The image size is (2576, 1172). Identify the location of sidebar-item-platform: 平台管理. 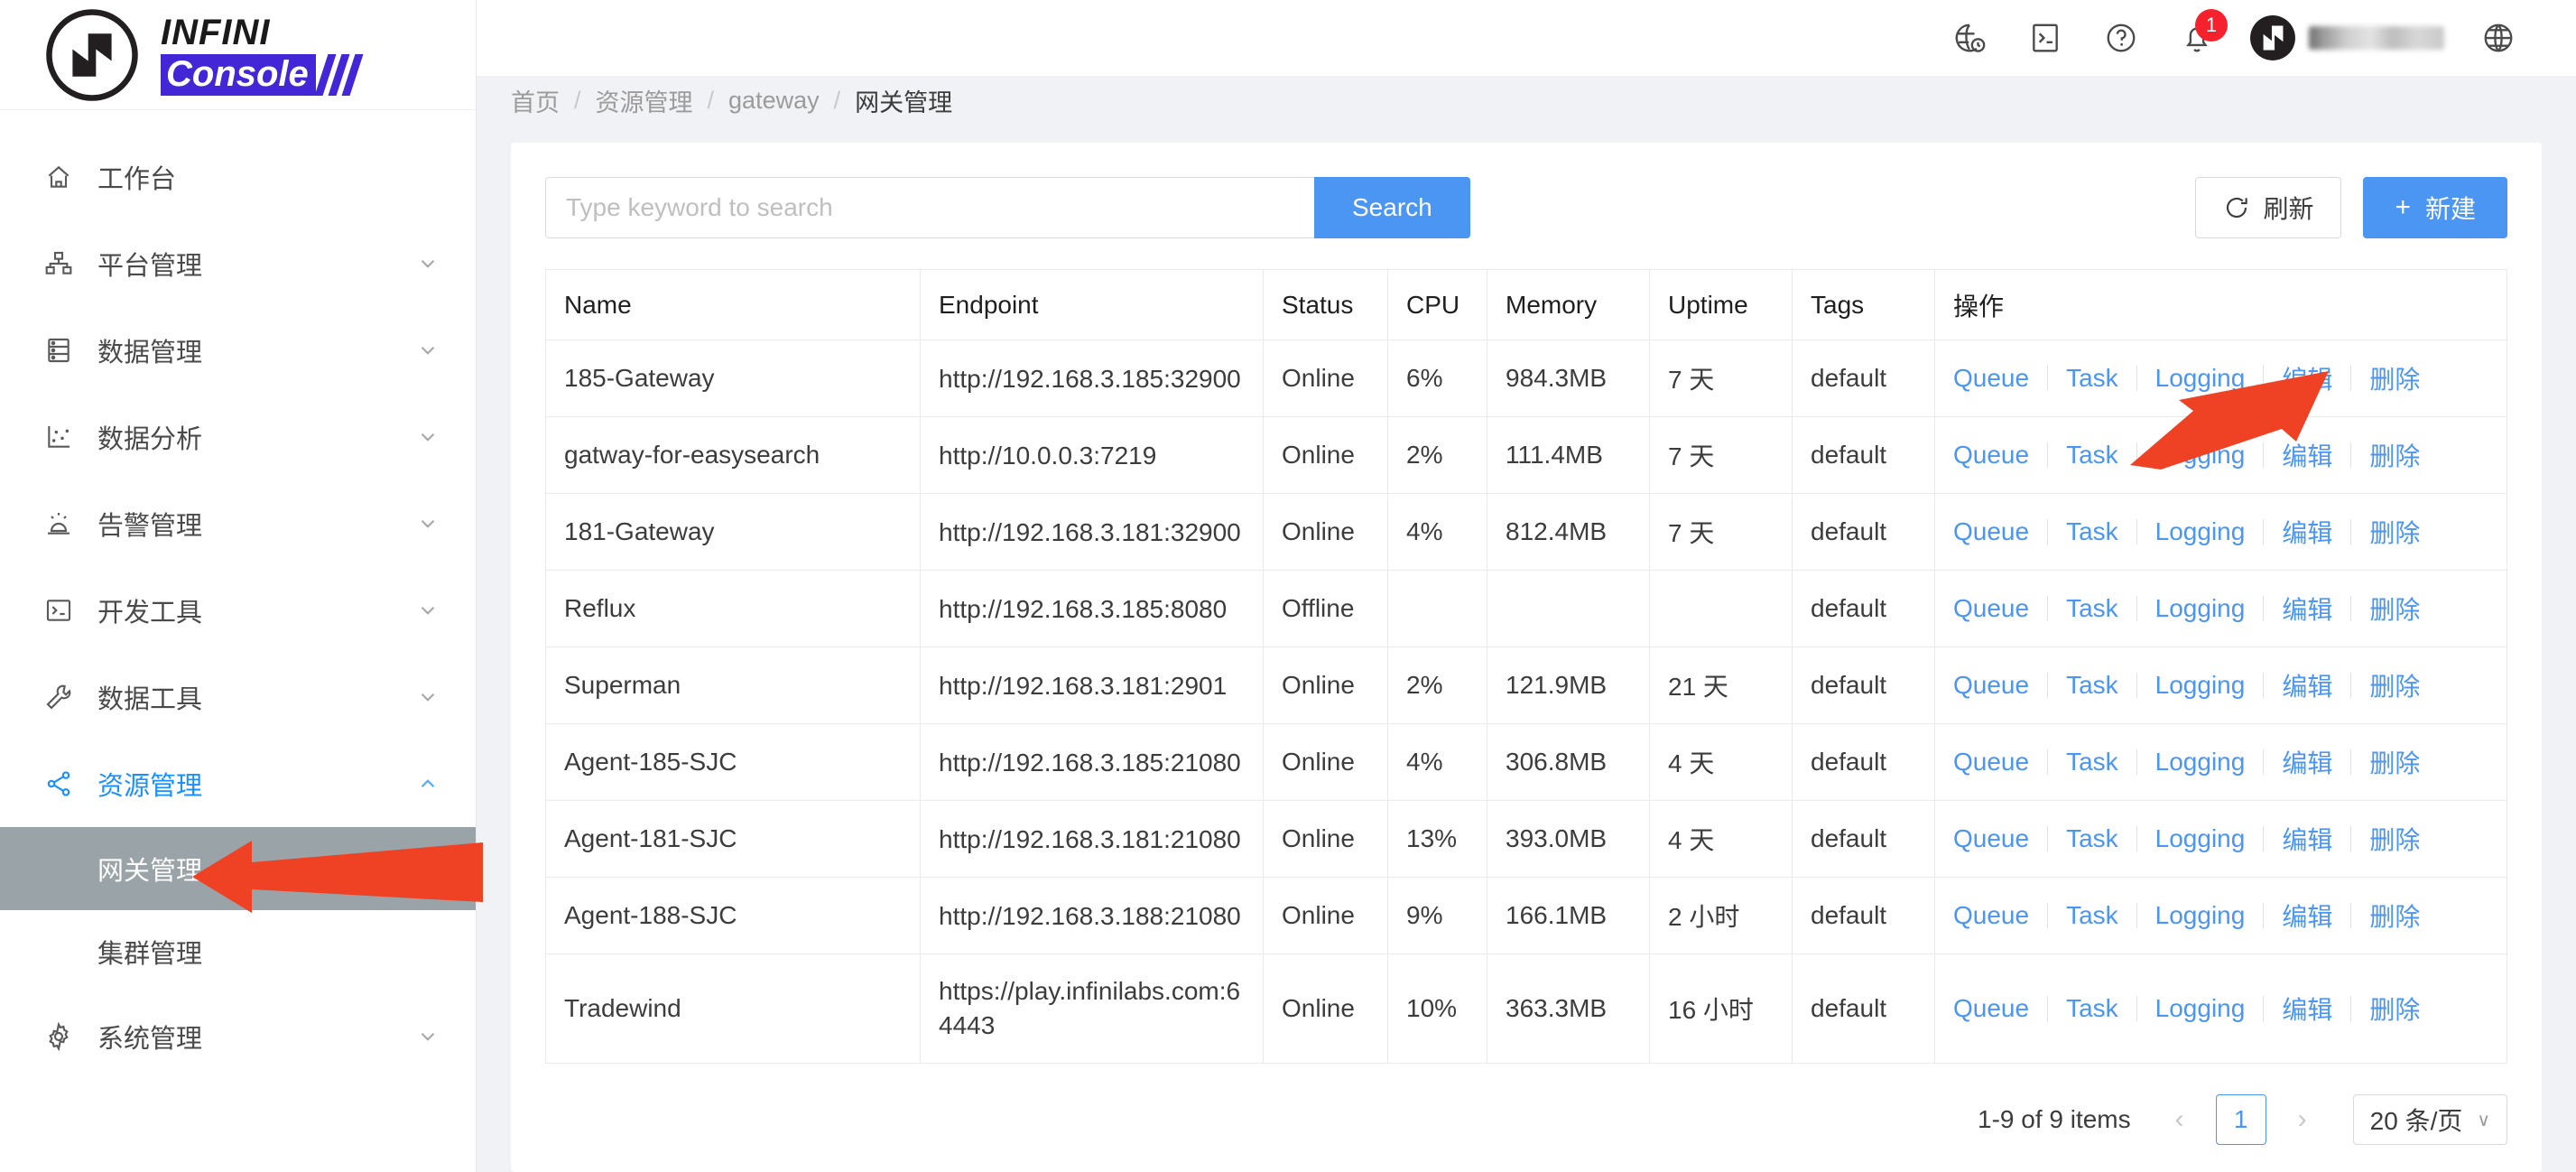
(238, 263).